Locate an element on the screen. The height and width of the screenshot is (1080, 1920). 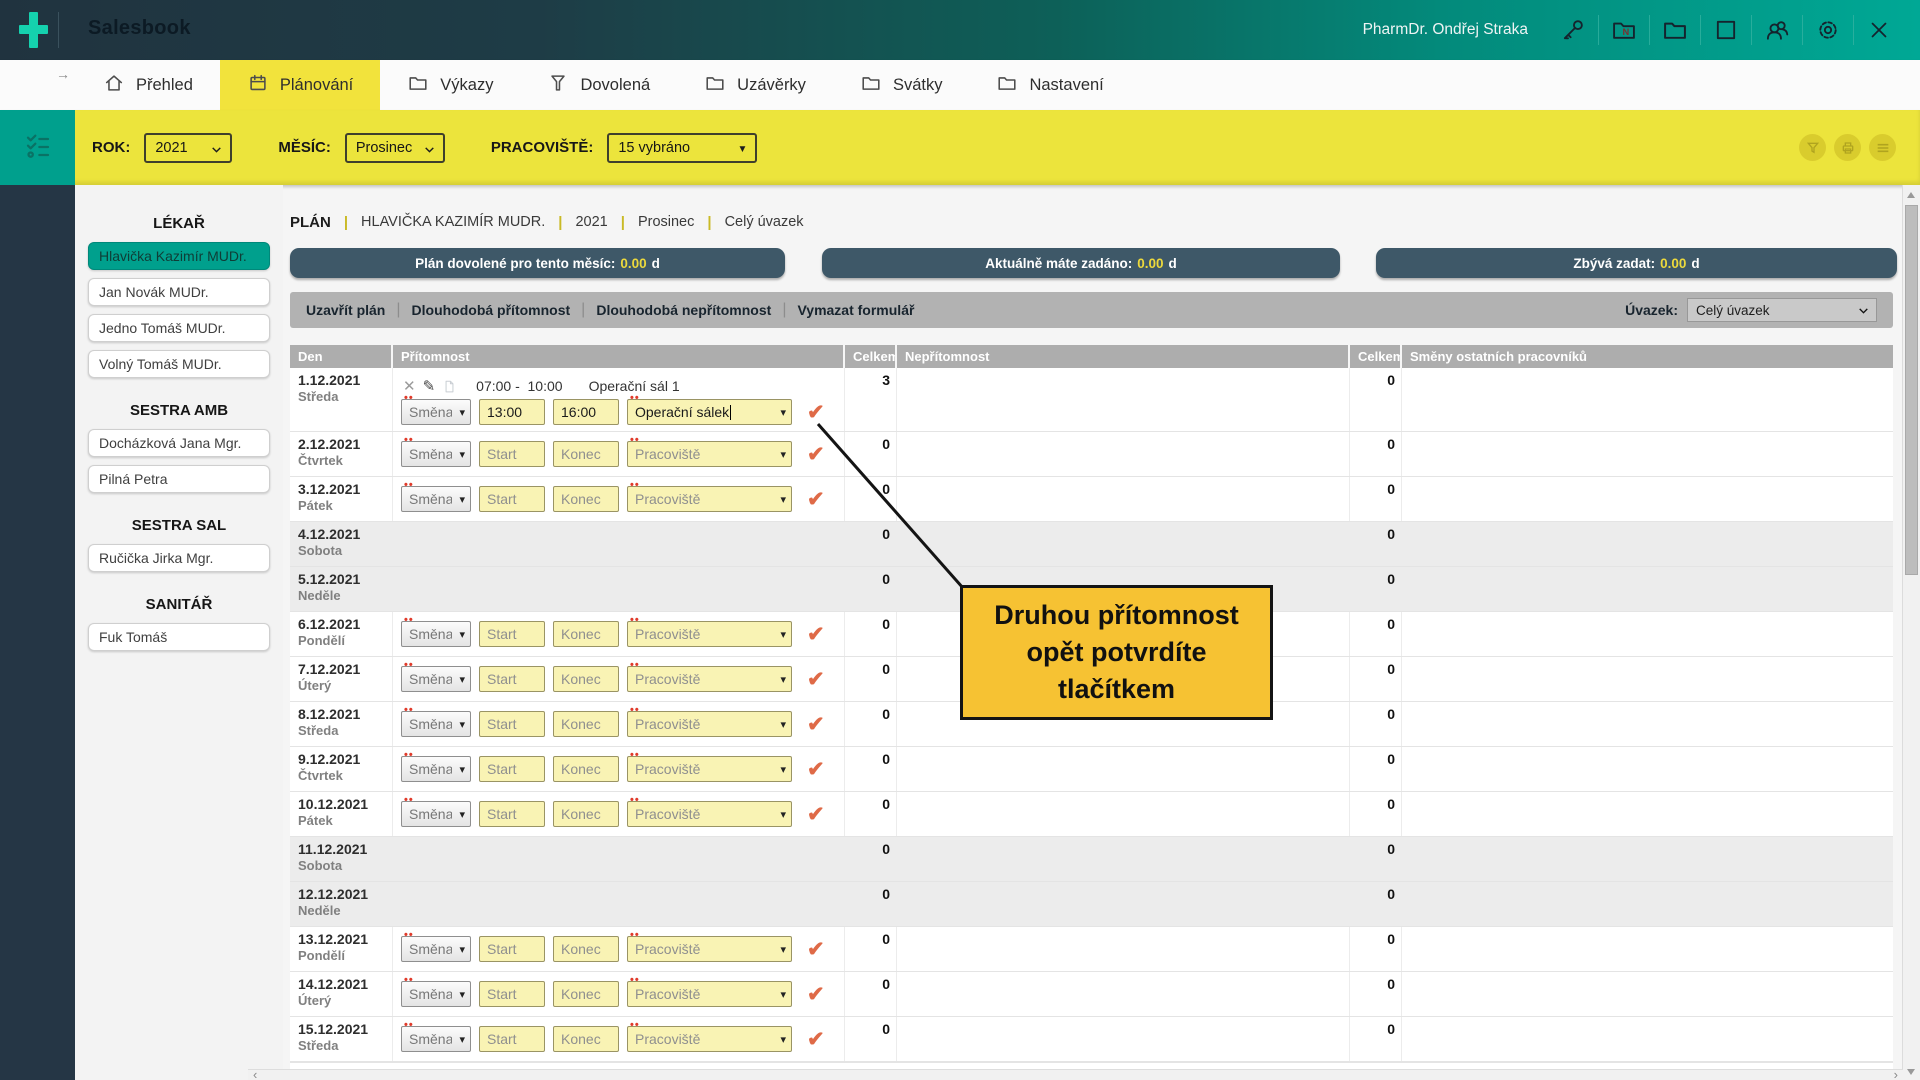
tab-svatky: Svátky is located at coordinates (901, 85).